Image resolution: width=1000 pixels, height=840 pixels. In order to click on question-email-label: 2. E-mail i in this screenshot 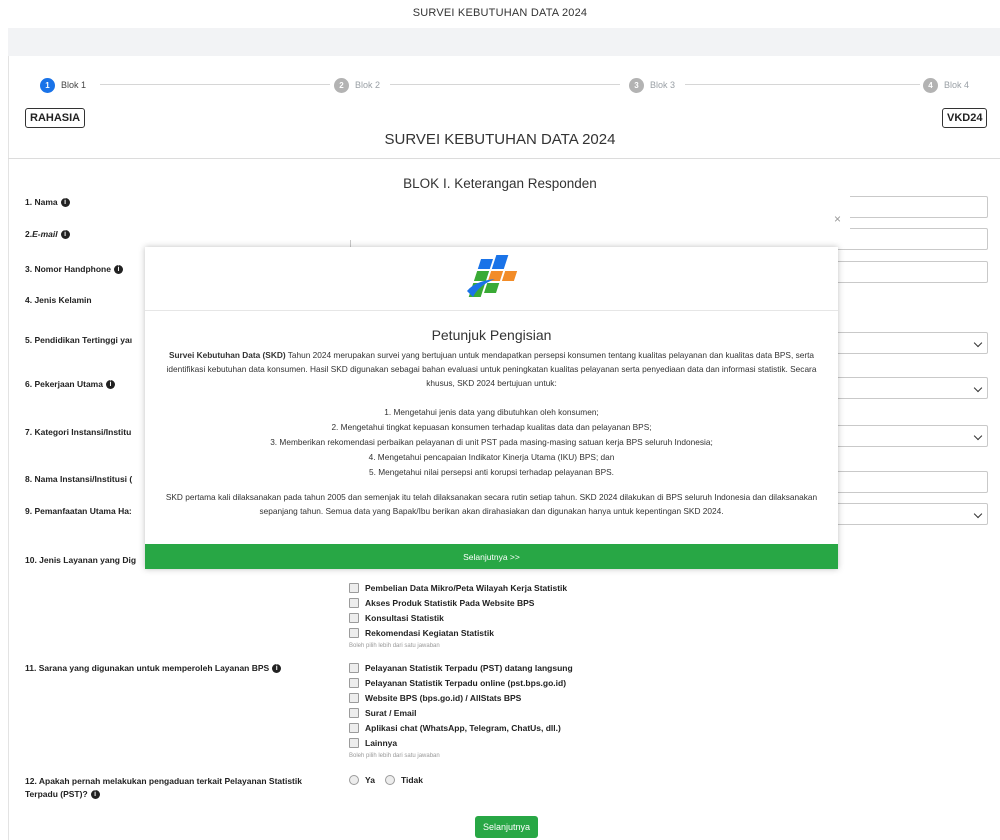, I will do `click(47, 234)`.